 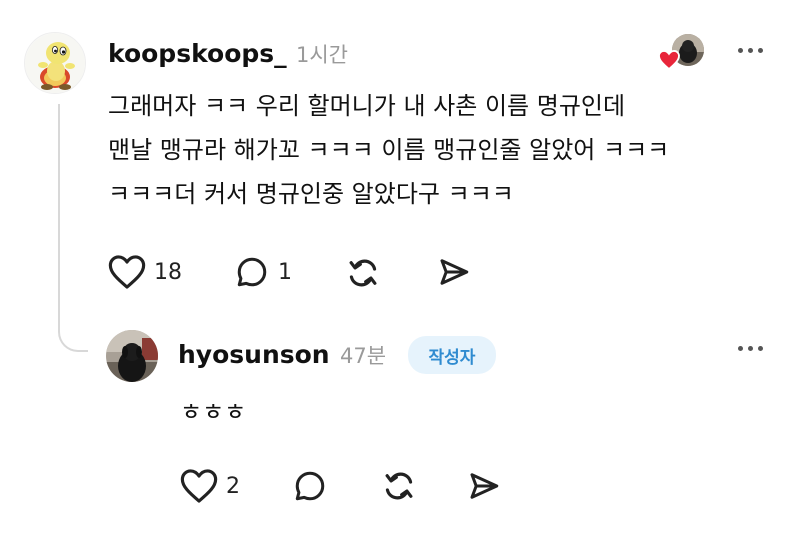 What do you see at coordinates (213, 412) in the screenshot?
I see `reply-body: ㅎㅎㅎ` at bounding box center [213, 412].